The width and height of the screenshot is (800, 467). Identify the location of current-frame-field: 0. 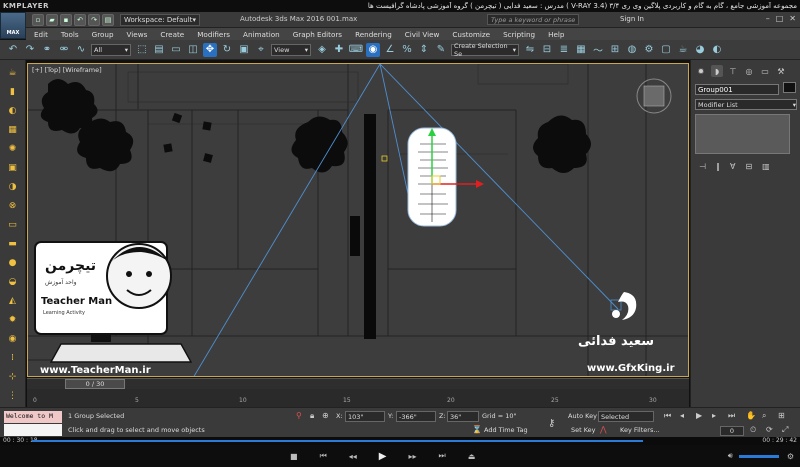
(732, 431).